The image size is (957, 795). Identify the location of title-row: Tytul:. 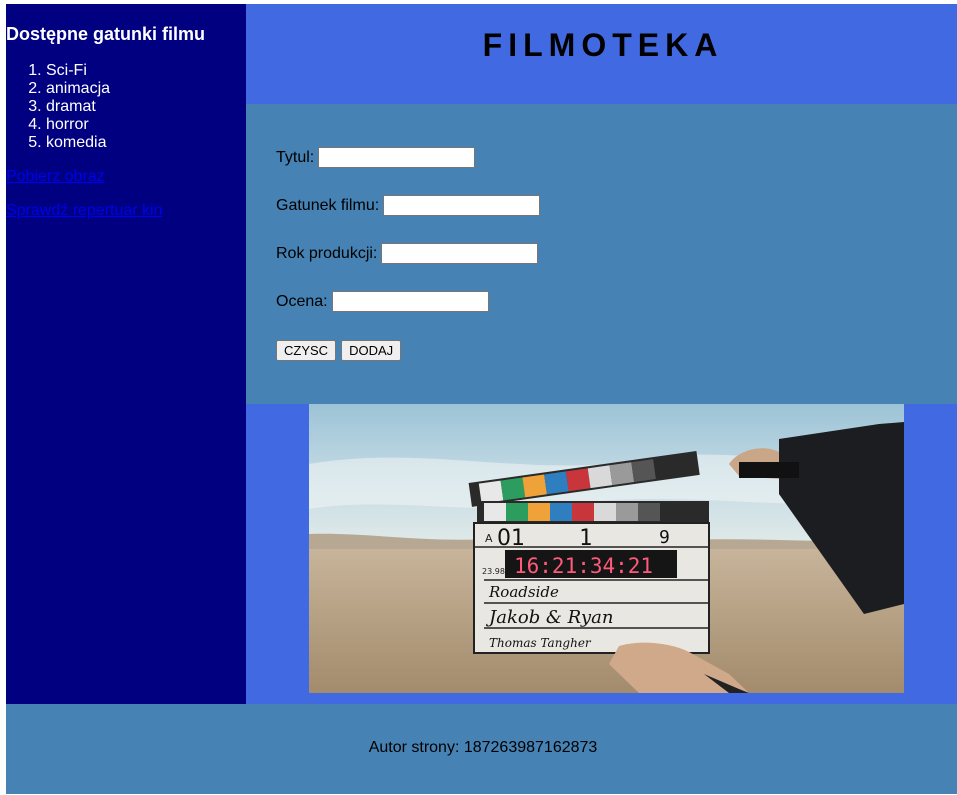
(376, 157).